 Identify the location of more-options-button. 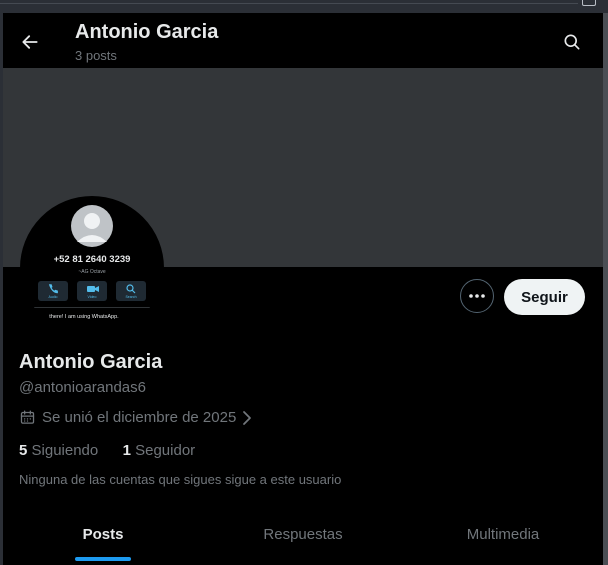
(477, 296).